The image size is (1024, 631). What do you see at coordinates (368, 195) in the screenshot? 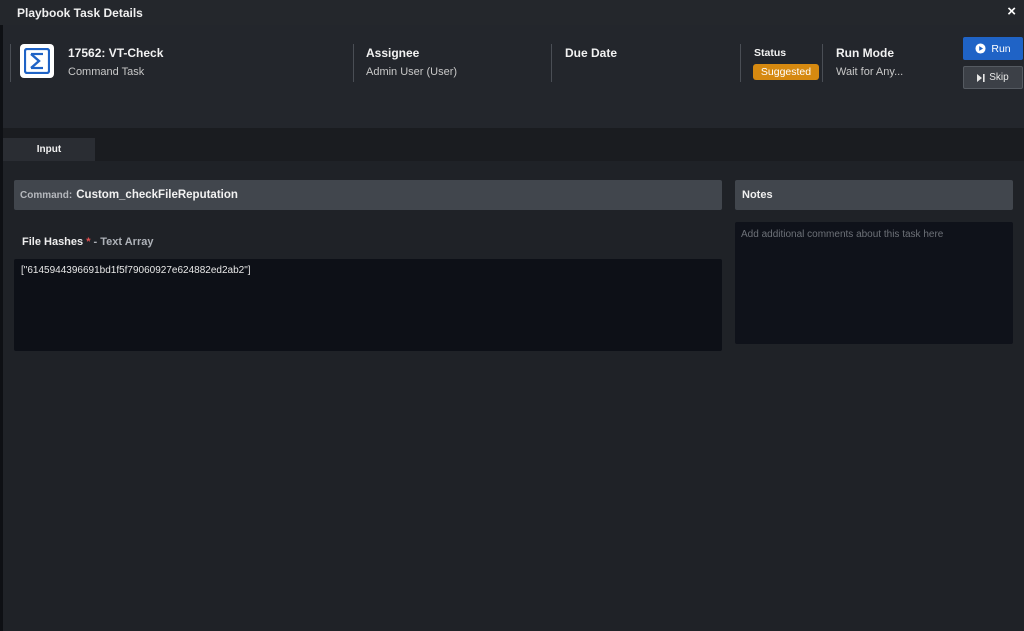
I see `command-bar: Command: Custom_checkFileReputation` at bounding box center [368, 195].